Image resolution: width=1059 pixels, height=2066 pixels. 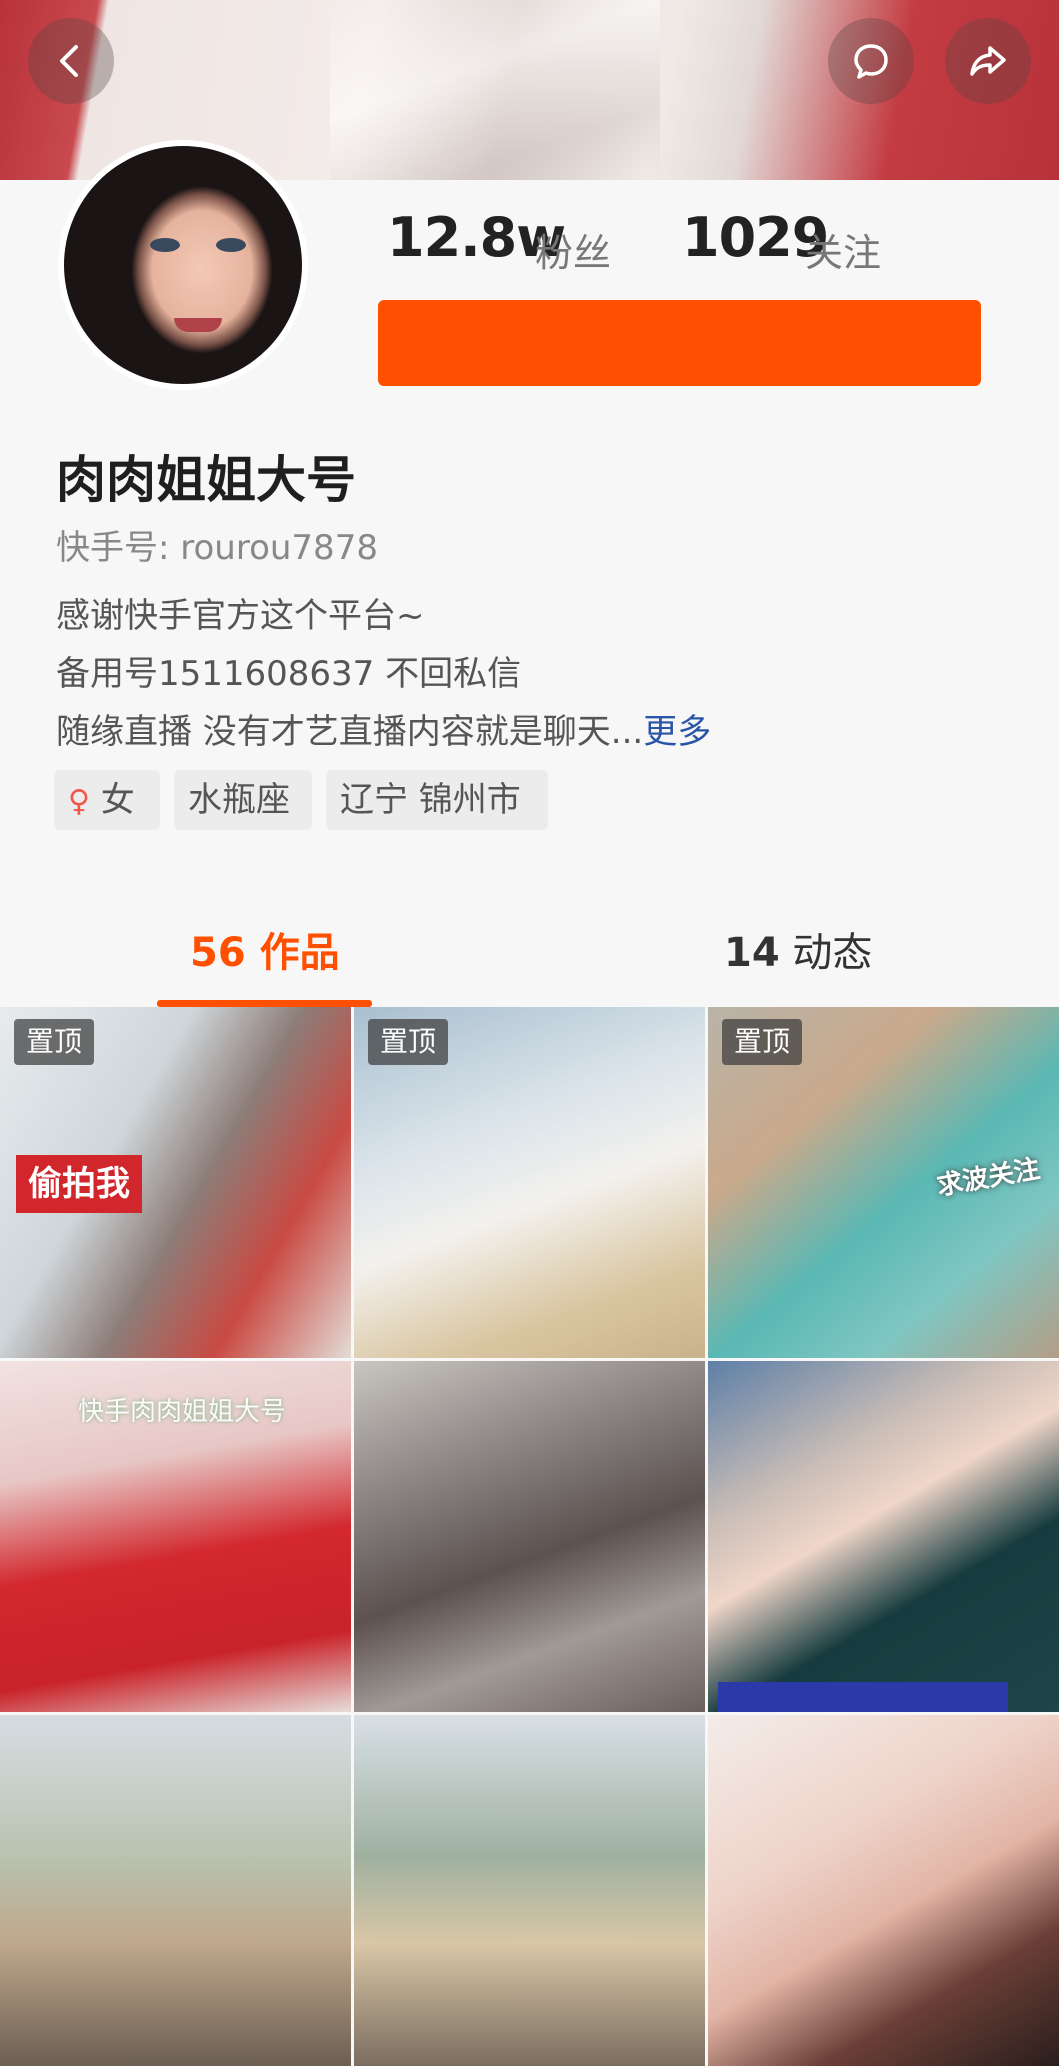 What do you see at coordinates (175, 1182) in the screenshot?
I see `video-thumb: 置顶 偷拍我` at bounding box center [175, 1182].